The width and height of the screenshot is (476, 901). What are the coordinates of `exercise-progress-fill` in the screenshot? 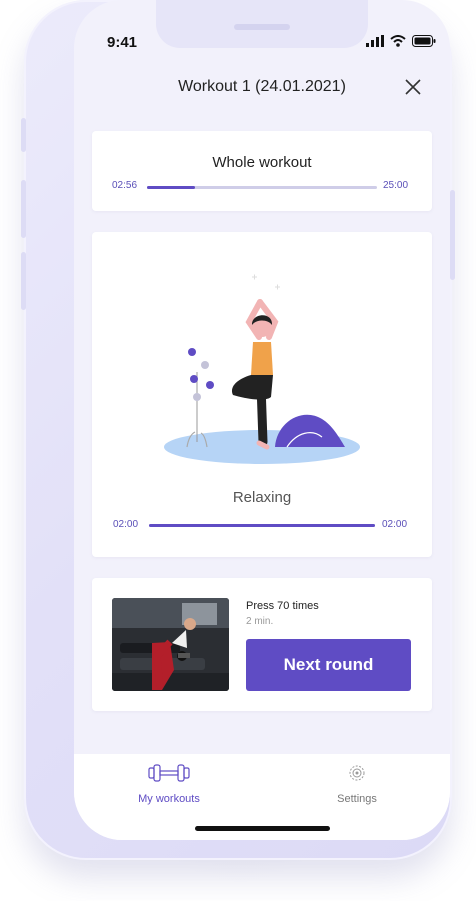 It's located at (262, 525).